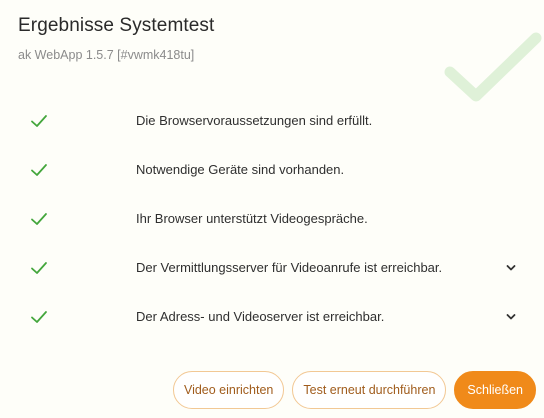 The width and height of the screenshot is (544, 418). I want to click on app-version: ak WebApp 1.5.7 [#vwmk418tu], so click(106, 55).